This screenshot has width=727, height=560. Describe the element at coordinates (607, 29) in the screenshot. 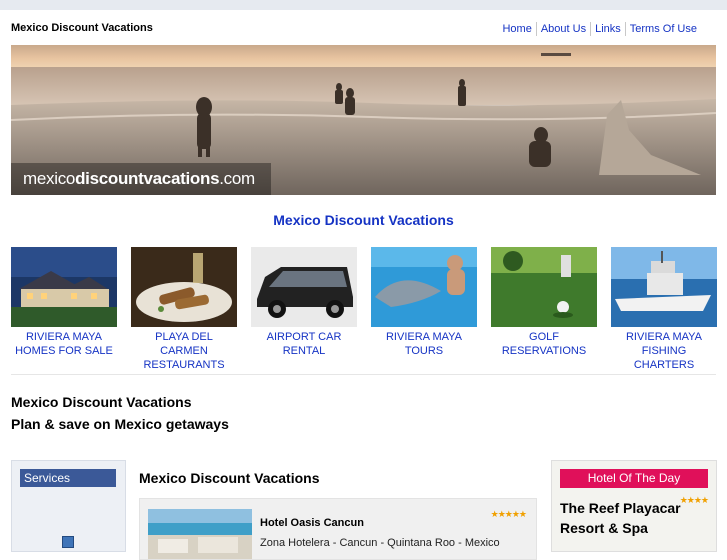

I see `nav-links: Links` at that location.